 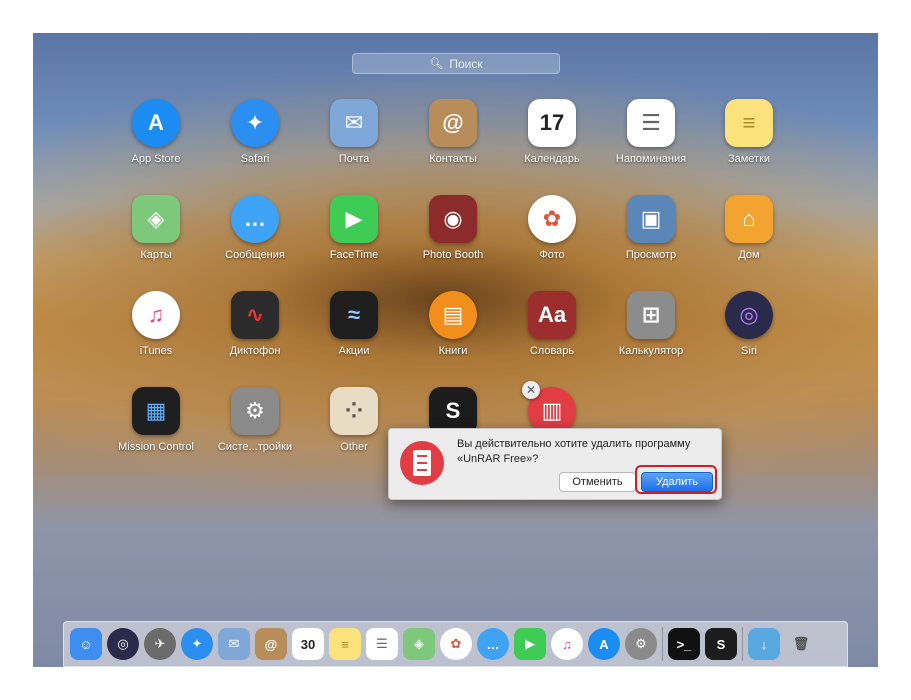 I want to click on app-itunes: ♫ iTunes, so click(x=156, y=324).